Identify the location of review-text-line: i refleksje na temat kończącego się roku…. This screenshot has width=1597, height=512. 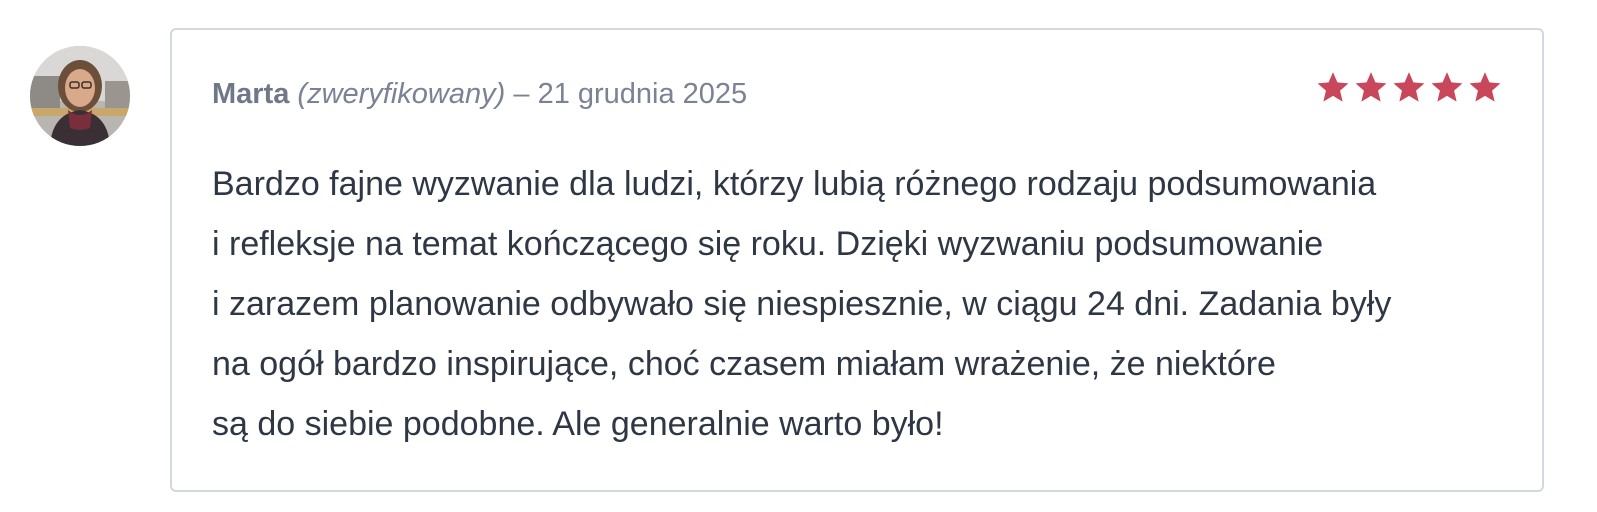
(768, 244).